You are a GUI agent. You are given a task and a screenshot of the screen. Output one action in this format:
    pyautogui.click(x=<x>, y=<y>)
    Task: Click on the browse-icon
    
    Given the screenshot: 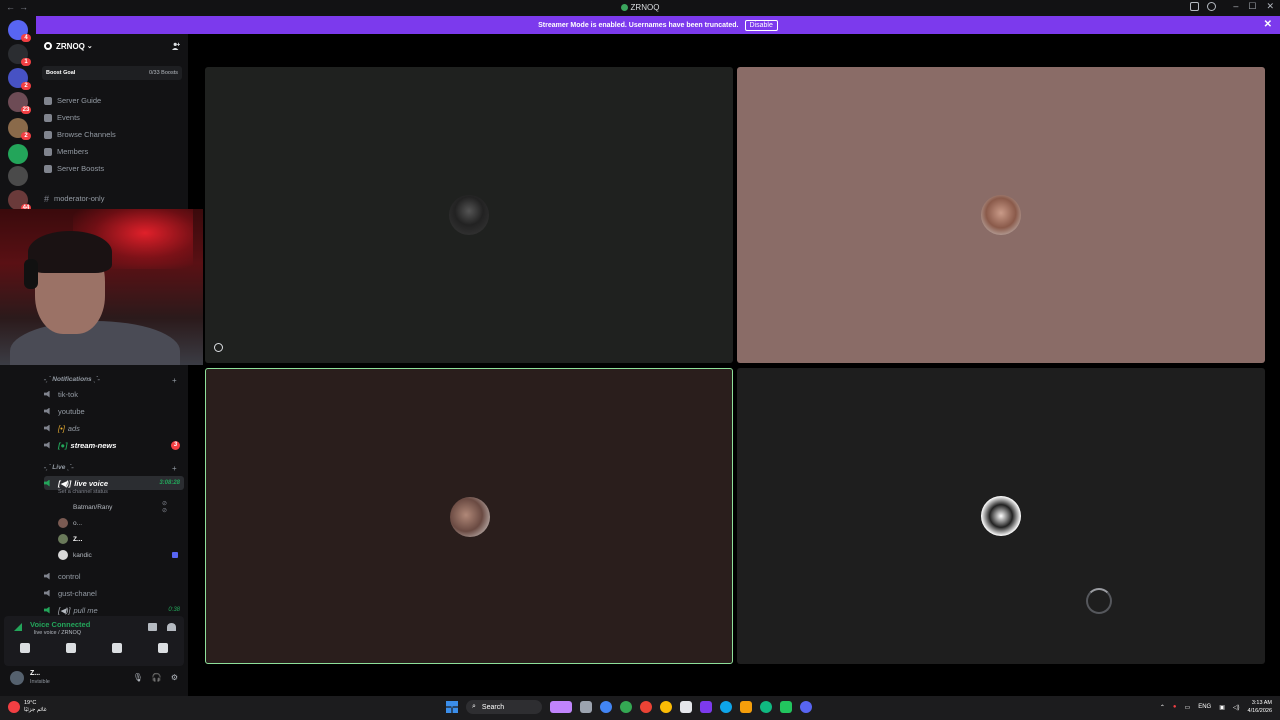 What is the action you would take?
    pyautogui.click(x=48, y=134)
    